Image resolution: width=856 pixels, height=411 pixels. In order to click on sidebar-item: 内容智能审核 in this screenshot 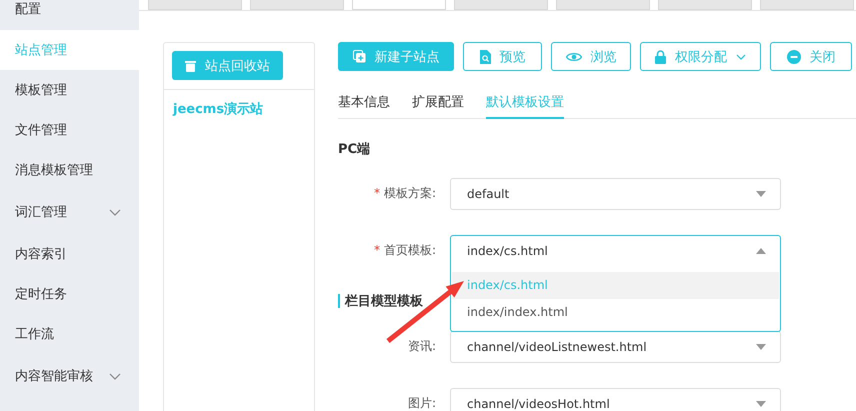, I will do `click(69, 376)`.